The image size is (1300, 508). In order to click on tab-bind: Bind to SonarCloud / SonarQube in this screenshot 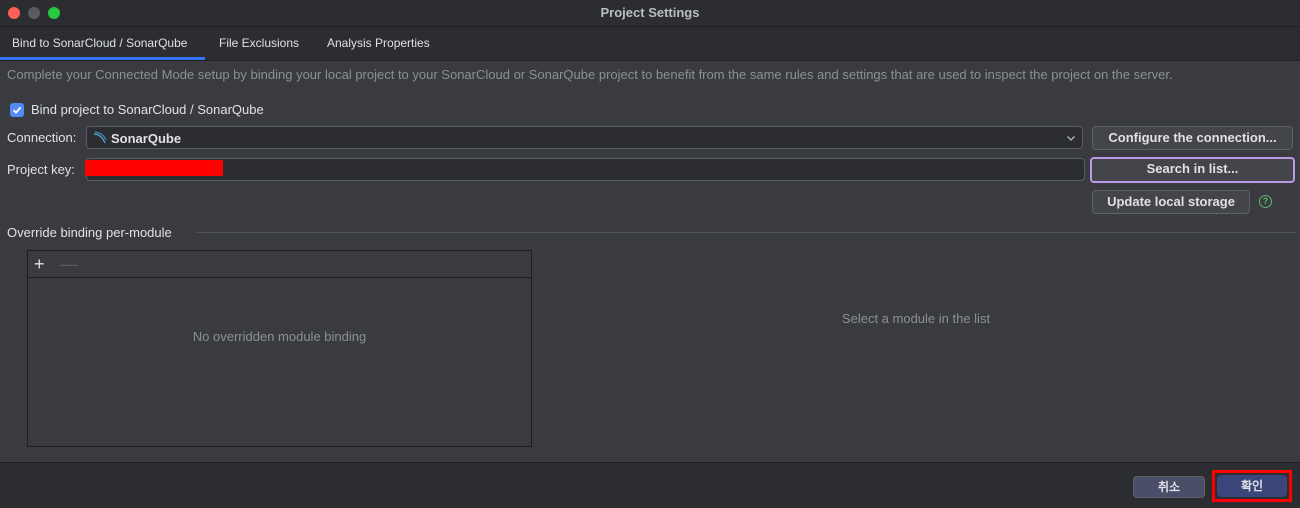, I will do `click(99, 43)`.